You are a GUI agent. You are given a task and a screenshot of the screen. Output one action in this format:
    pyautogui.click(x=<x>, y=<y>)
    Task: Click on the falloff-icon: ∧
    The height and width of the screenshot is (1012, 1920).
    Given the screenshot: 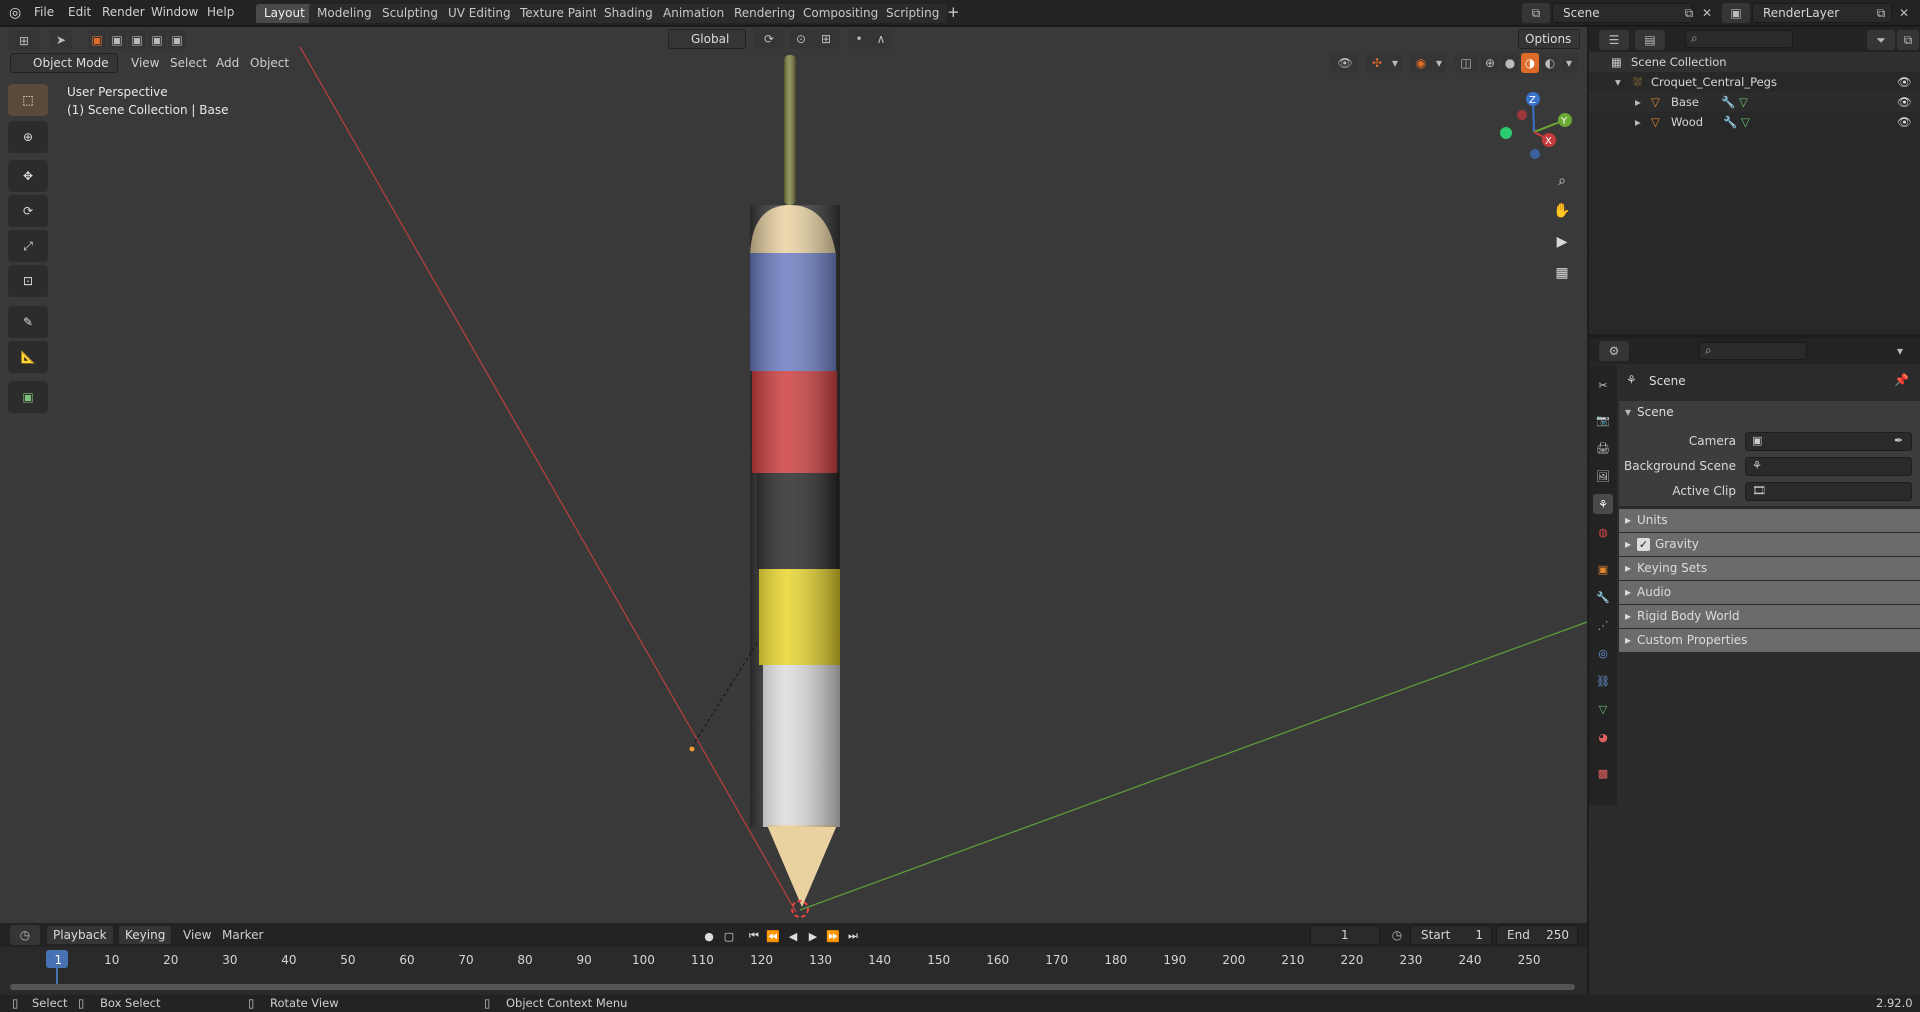 What is the action you would take?
    pyautogui.click(x=881, y=39)
    